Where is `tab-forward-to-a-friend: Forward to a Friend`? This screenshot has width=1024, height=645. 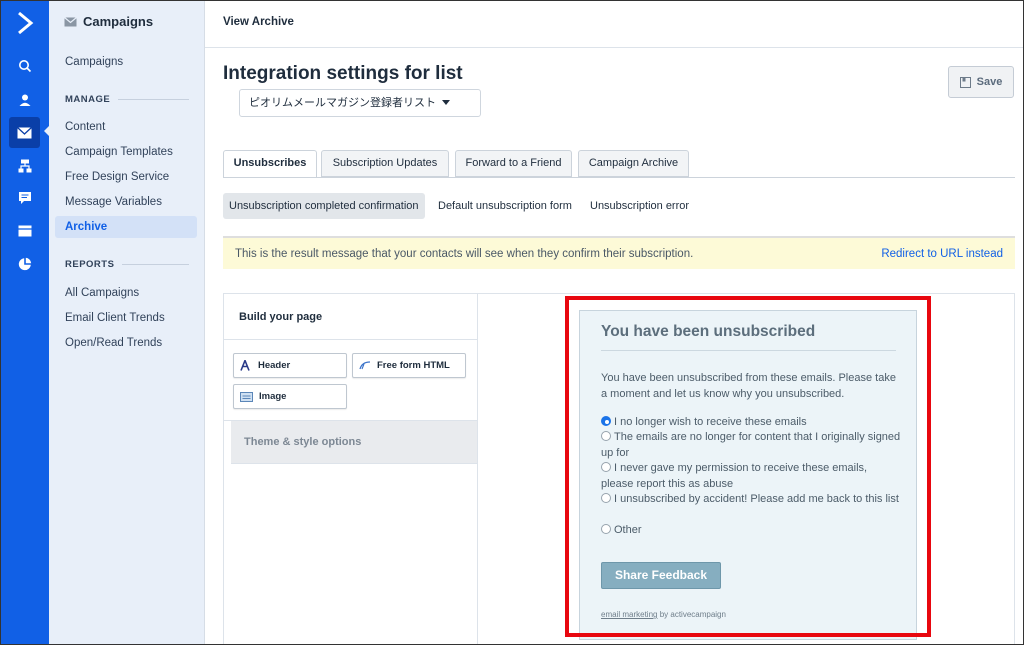 tab-forward-to-a-friend: Forward to a Friend is located at coordinates (513, 163).